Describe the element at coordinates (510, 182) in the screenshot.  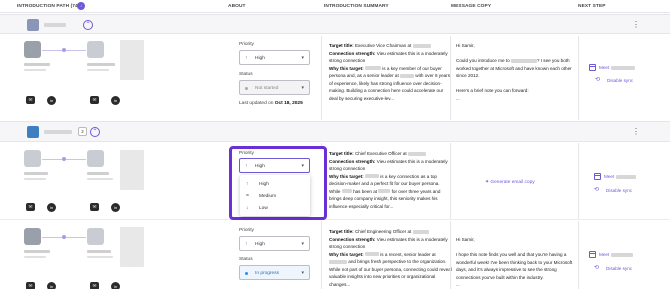
I see `generate-email-button: ✦ Generate email copy` at that location.